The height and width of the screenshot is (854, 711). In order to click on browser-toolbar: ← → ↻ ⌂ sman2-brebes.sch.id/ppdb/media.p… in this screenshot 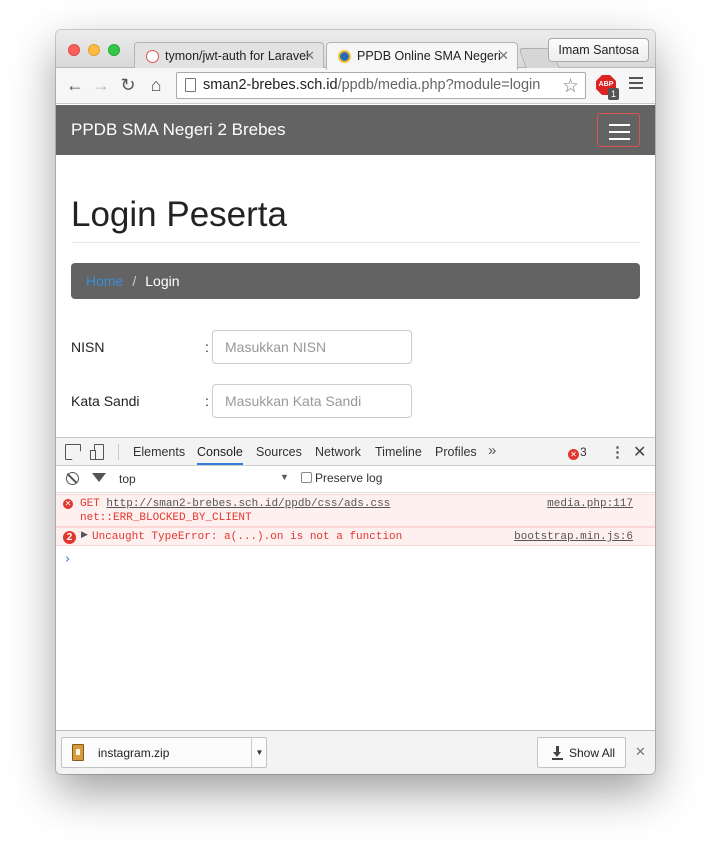, I will do `click(355, 86)`.